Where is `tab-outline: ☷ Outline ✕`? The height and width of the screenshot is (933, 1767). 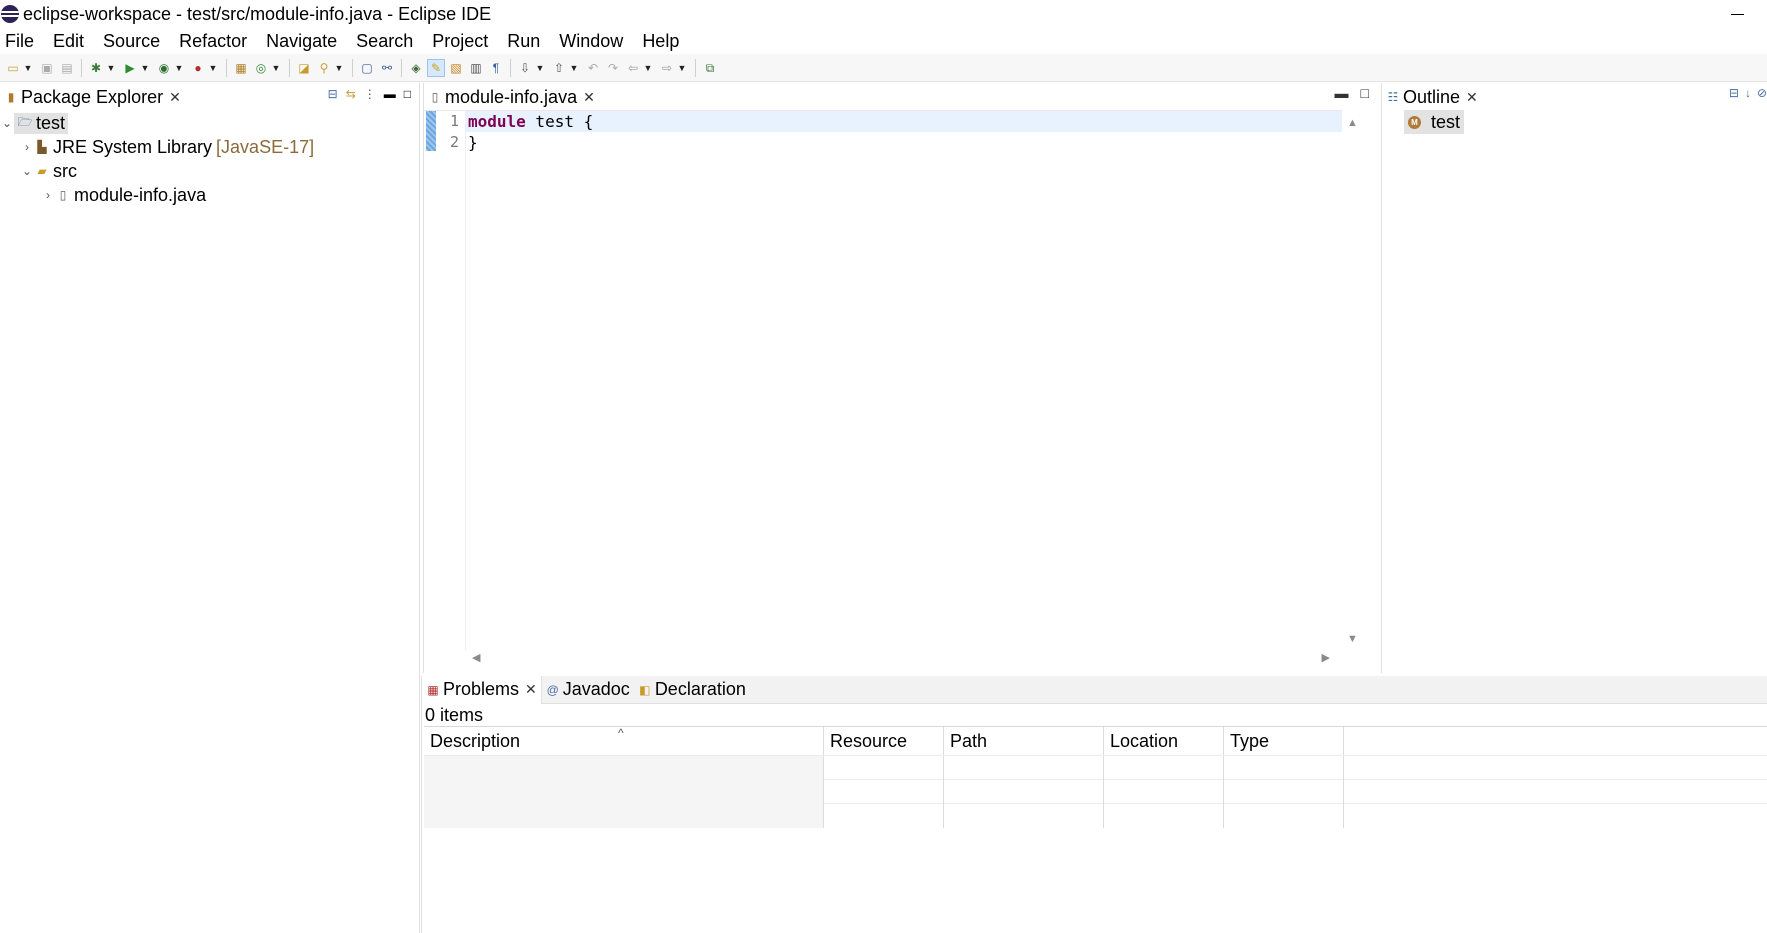 tab-outline: ☷ Outline ✕ is located at coordinates (1432, 97).